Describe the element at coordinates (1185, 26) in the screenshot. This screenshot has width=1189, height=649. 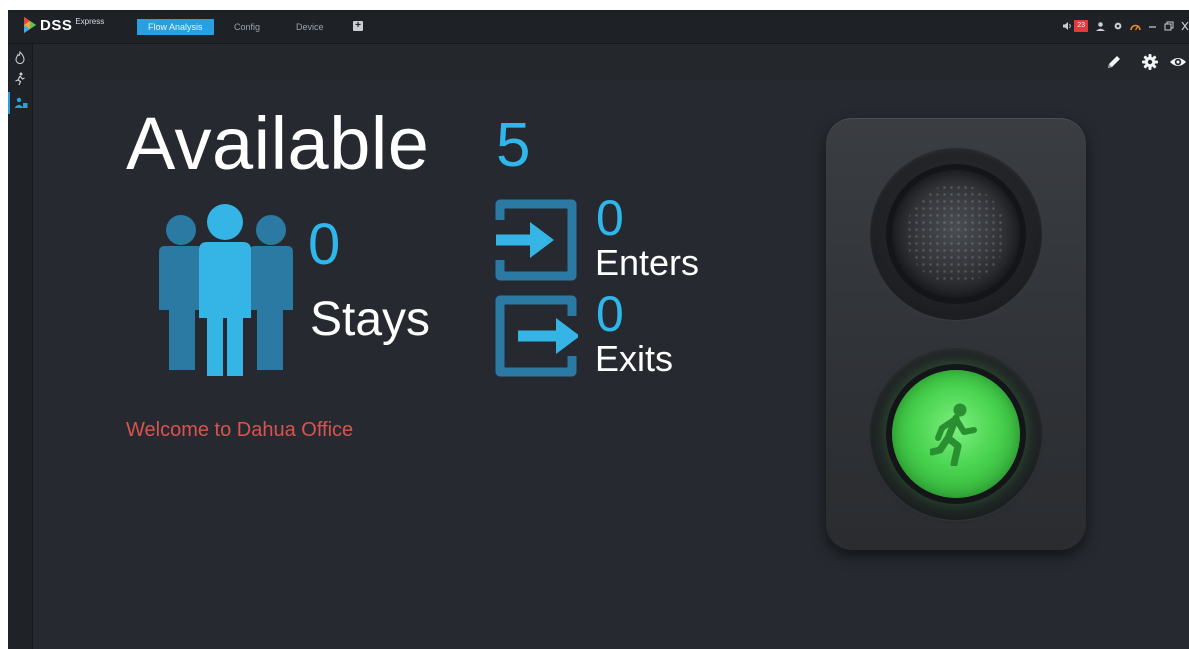
I see `close-icon` at that location.